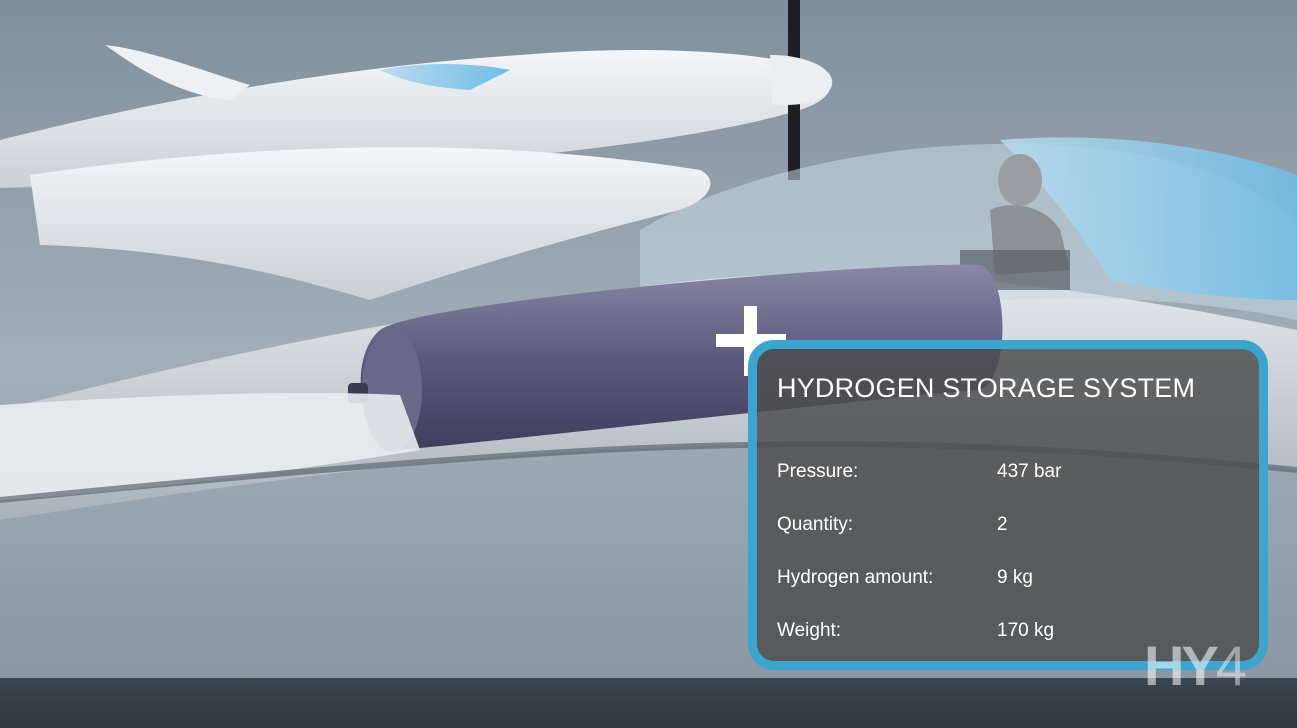  Describe the element at coordinates (809, 630) in the screenshot. I see `spec-label: Weight:` at that location.